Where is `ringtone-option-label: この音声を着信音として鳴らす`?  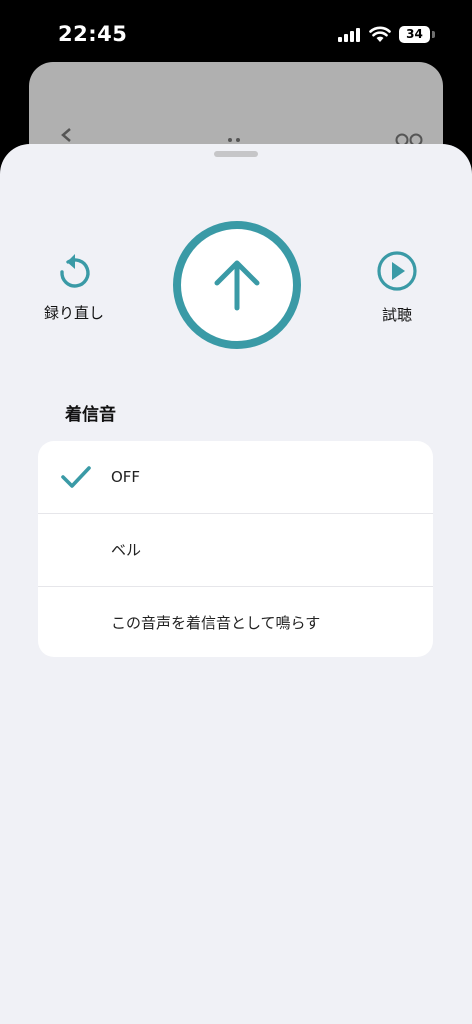 ringtone-option-label: この音声を着信音として鳴らす is located at coordinates (216, 623).